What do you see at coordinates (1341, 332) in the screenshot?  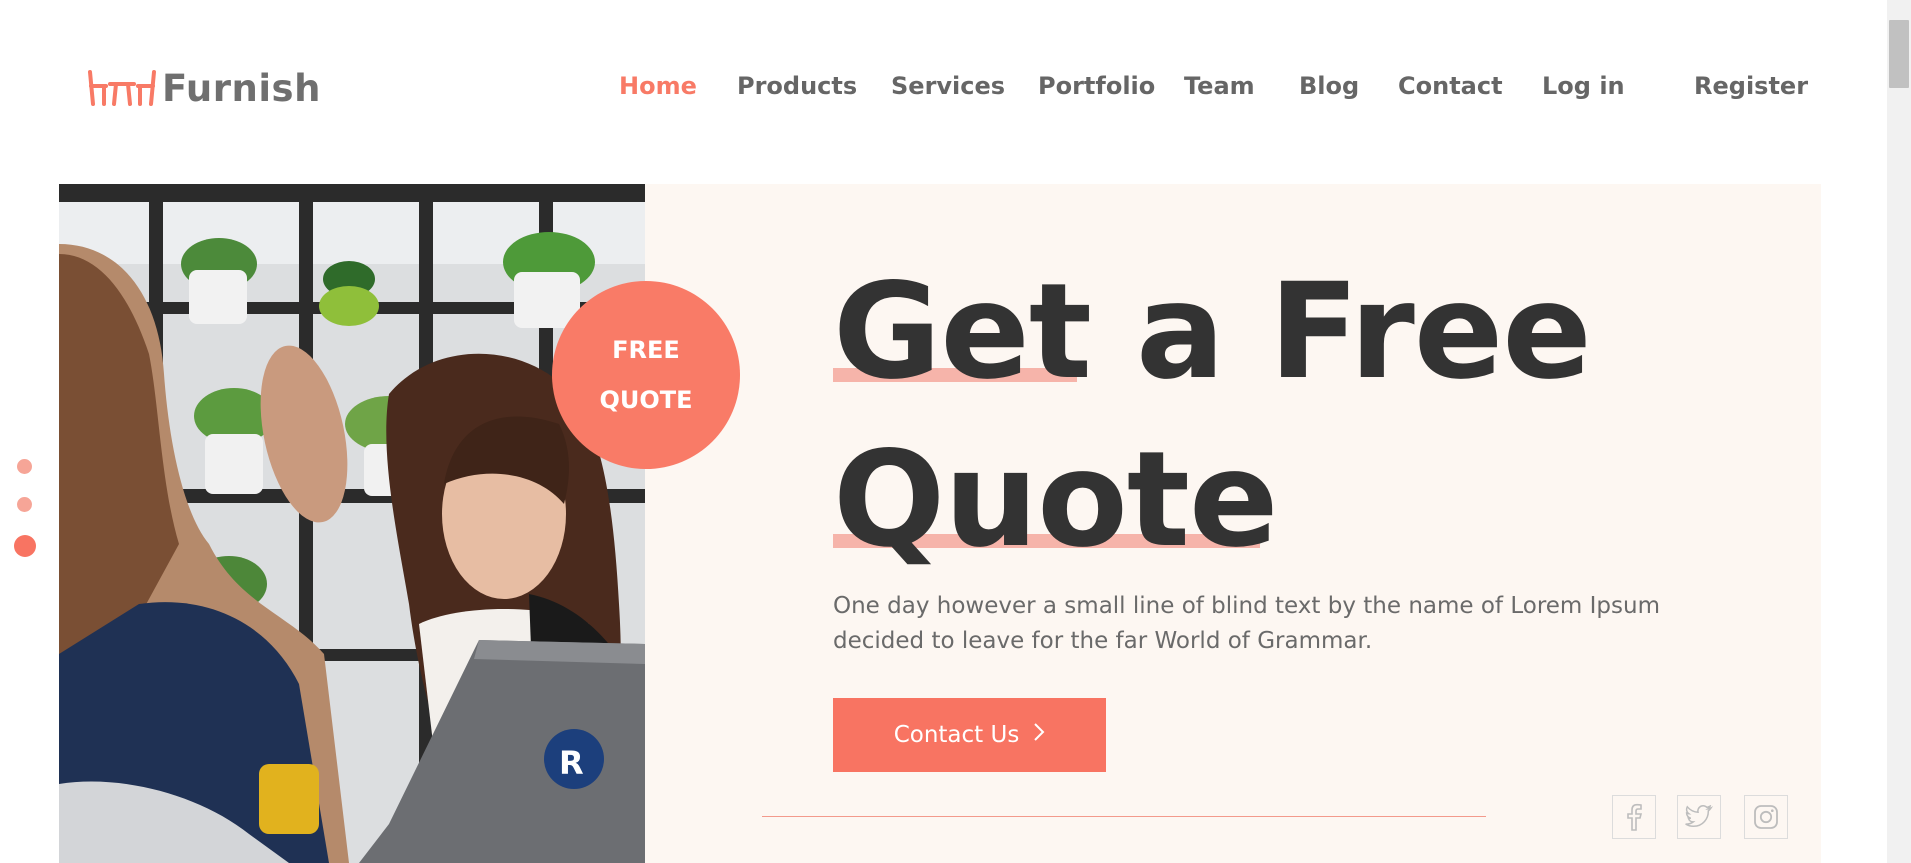 I see `headline-a-free: a Free` at bounding box center [1341, 332].